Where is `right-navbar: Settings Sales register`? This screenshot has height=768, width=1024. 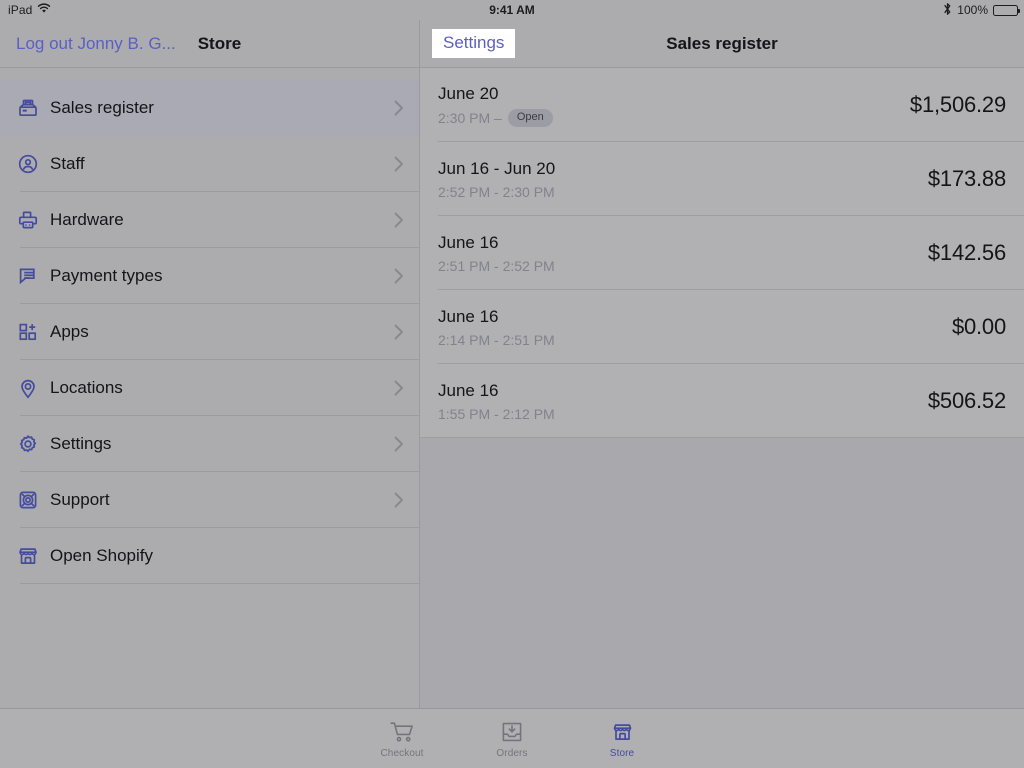
right-navbar: Settings Sales register is located at coordinates (722, 44).